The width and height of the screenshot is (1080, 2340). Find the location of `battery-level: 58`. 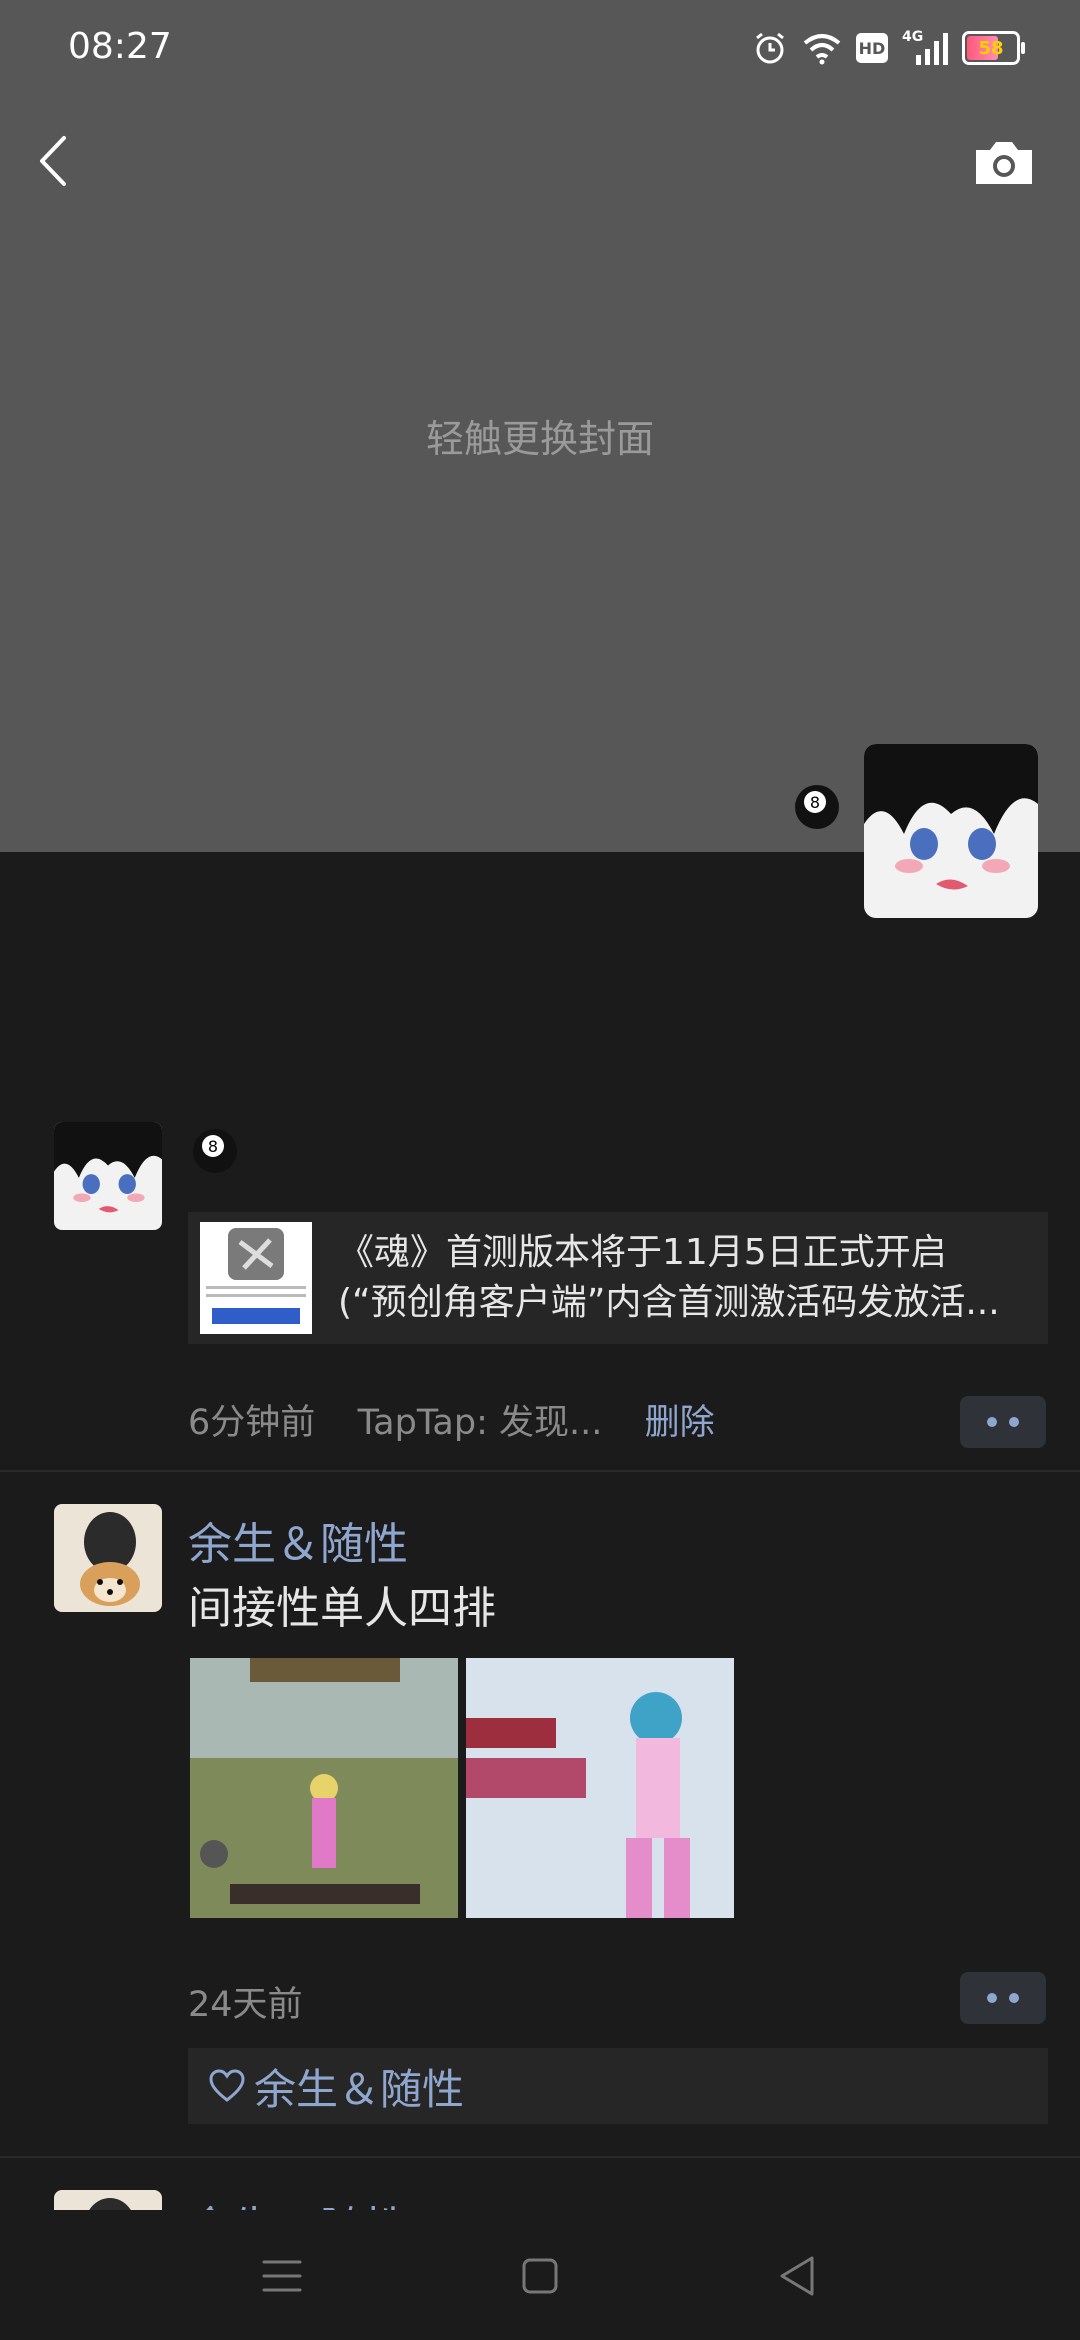

battery-level: 58 is located at coordinates (991, 48).